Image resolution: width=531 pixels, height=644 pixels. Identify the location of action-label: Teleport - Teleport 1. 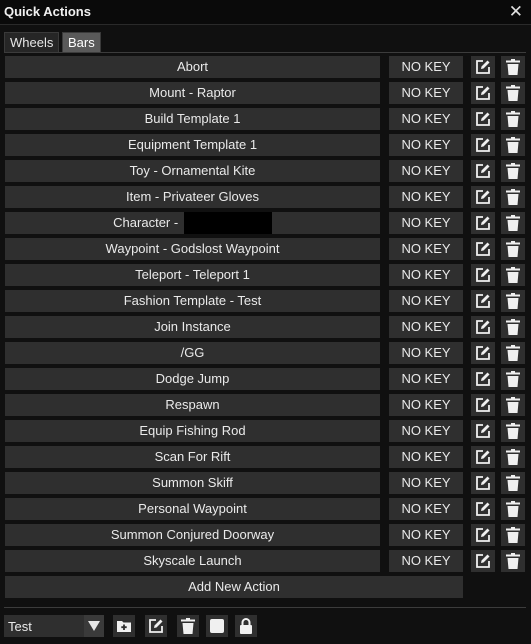
(192, 274).